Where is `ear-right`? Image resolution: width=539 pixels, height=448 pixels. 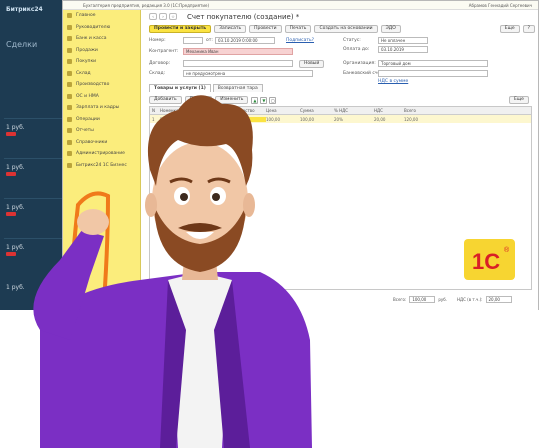
ear-right is located at coordinates (249, 205).